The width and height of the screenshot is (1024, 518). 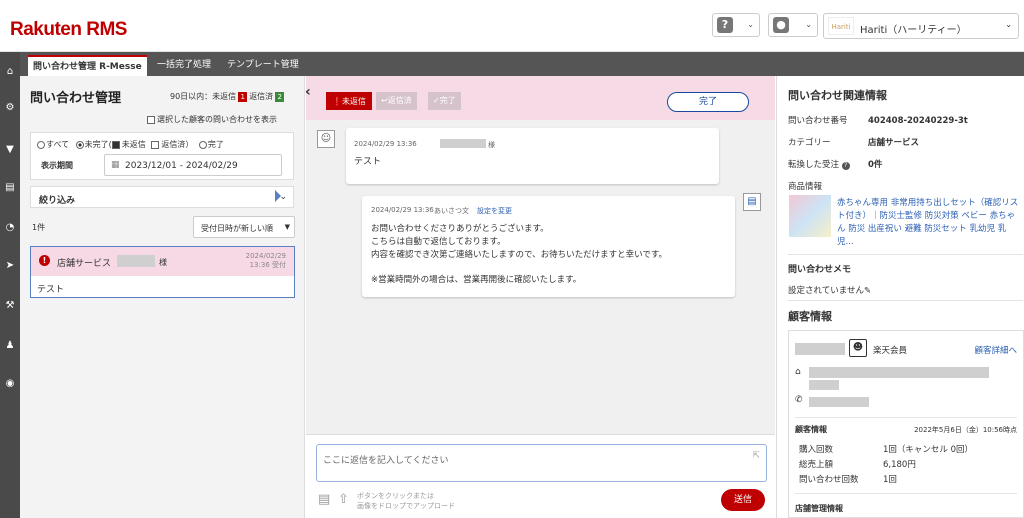 I want to click on radio-all, so click(x=41, y=144).